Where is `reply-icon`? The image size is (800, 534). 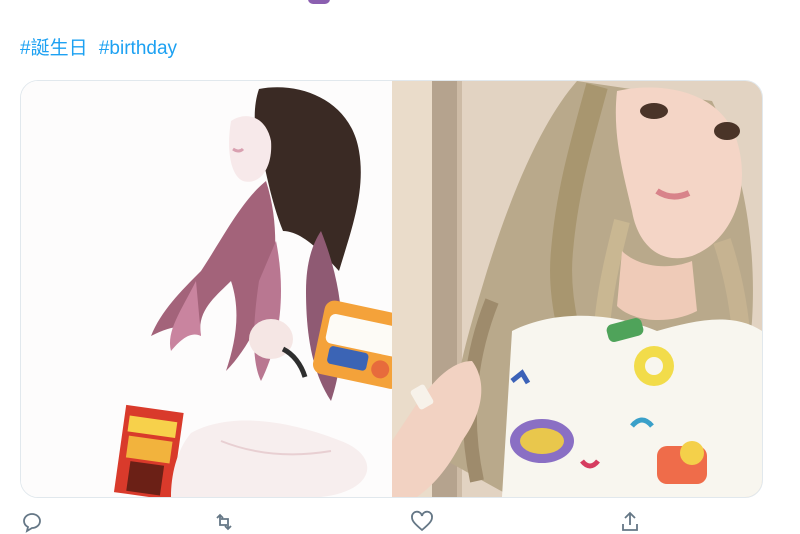
reply-icon is located at coordinates (32, 523).